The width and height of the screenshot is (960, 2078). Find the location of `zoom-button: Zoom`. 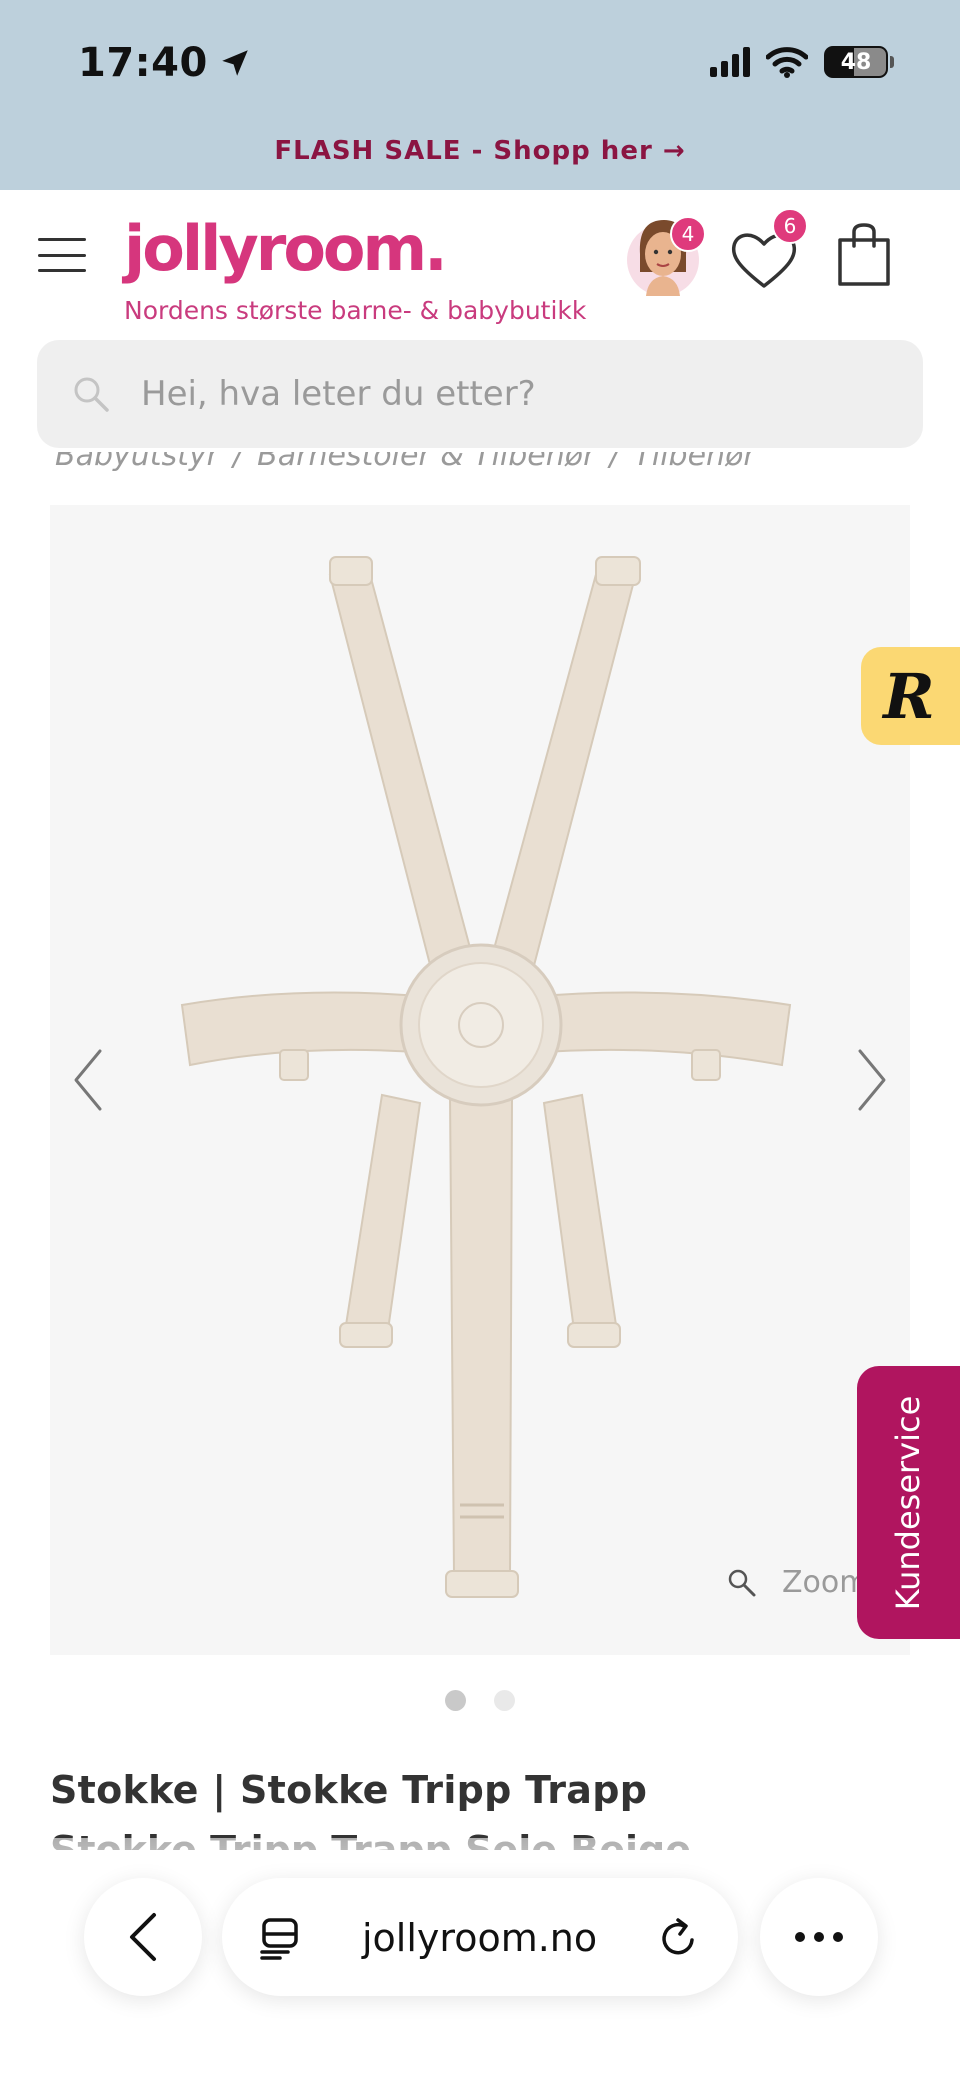

zoom-button: Zoom is located at coordinates (797, 1582).